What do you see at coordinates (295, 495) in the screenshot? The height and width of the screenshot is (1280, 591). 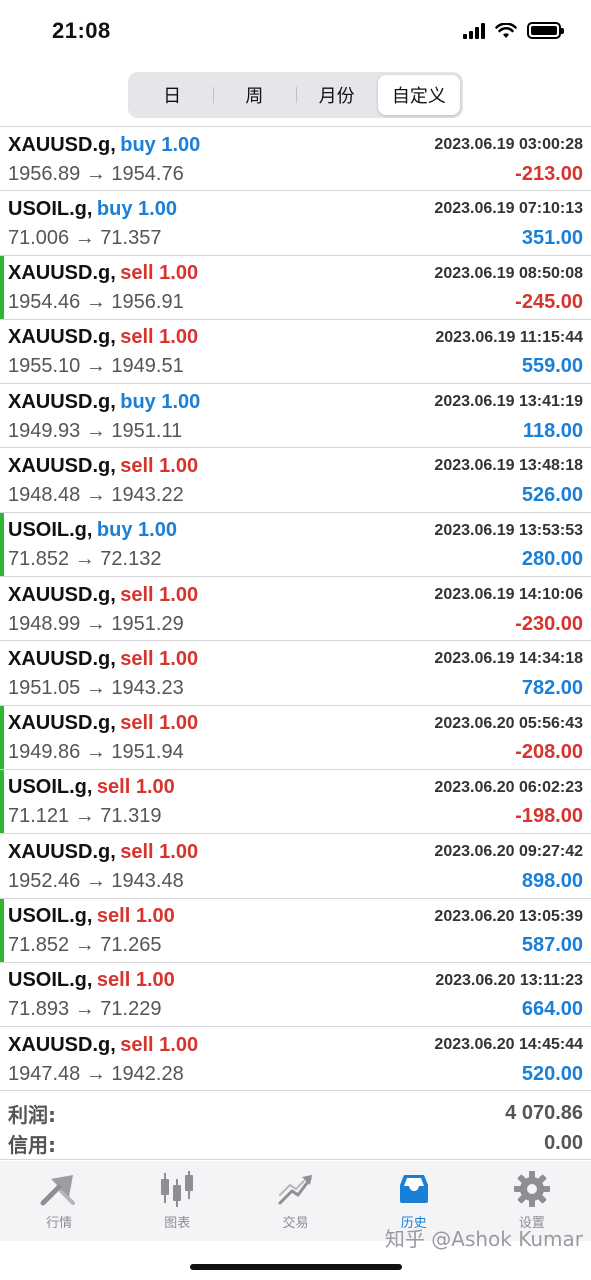 I see `trade-row-detail: 1948.48 → 1943.22 526.00` at bounding box center [295, 495].